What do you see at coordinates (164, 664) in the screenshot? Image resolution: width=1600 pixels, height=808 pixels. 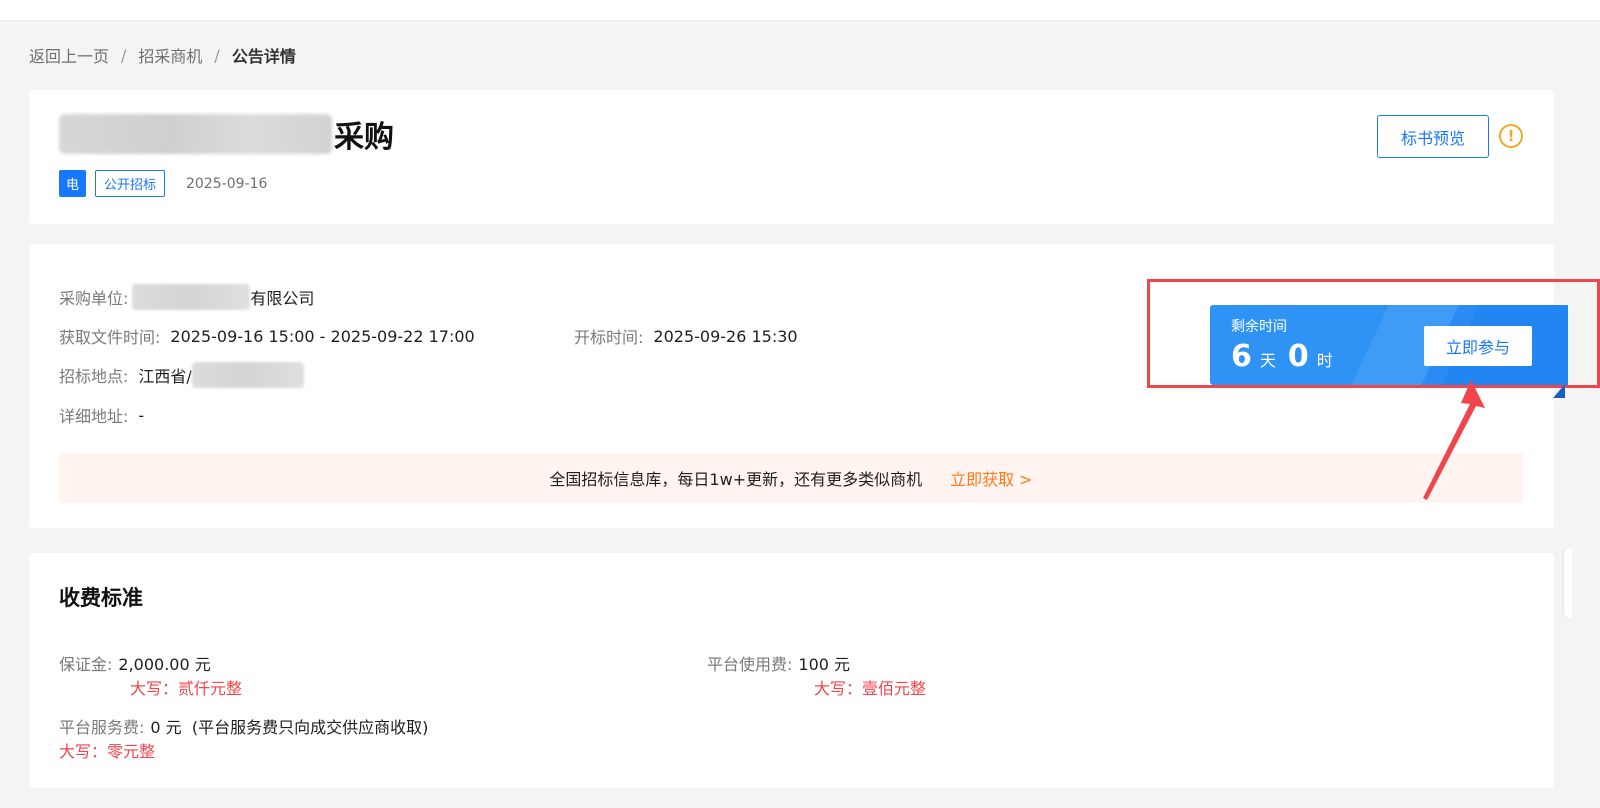 I see `deposit-value: 2,000.00 元` at bounding box center [164, 664].